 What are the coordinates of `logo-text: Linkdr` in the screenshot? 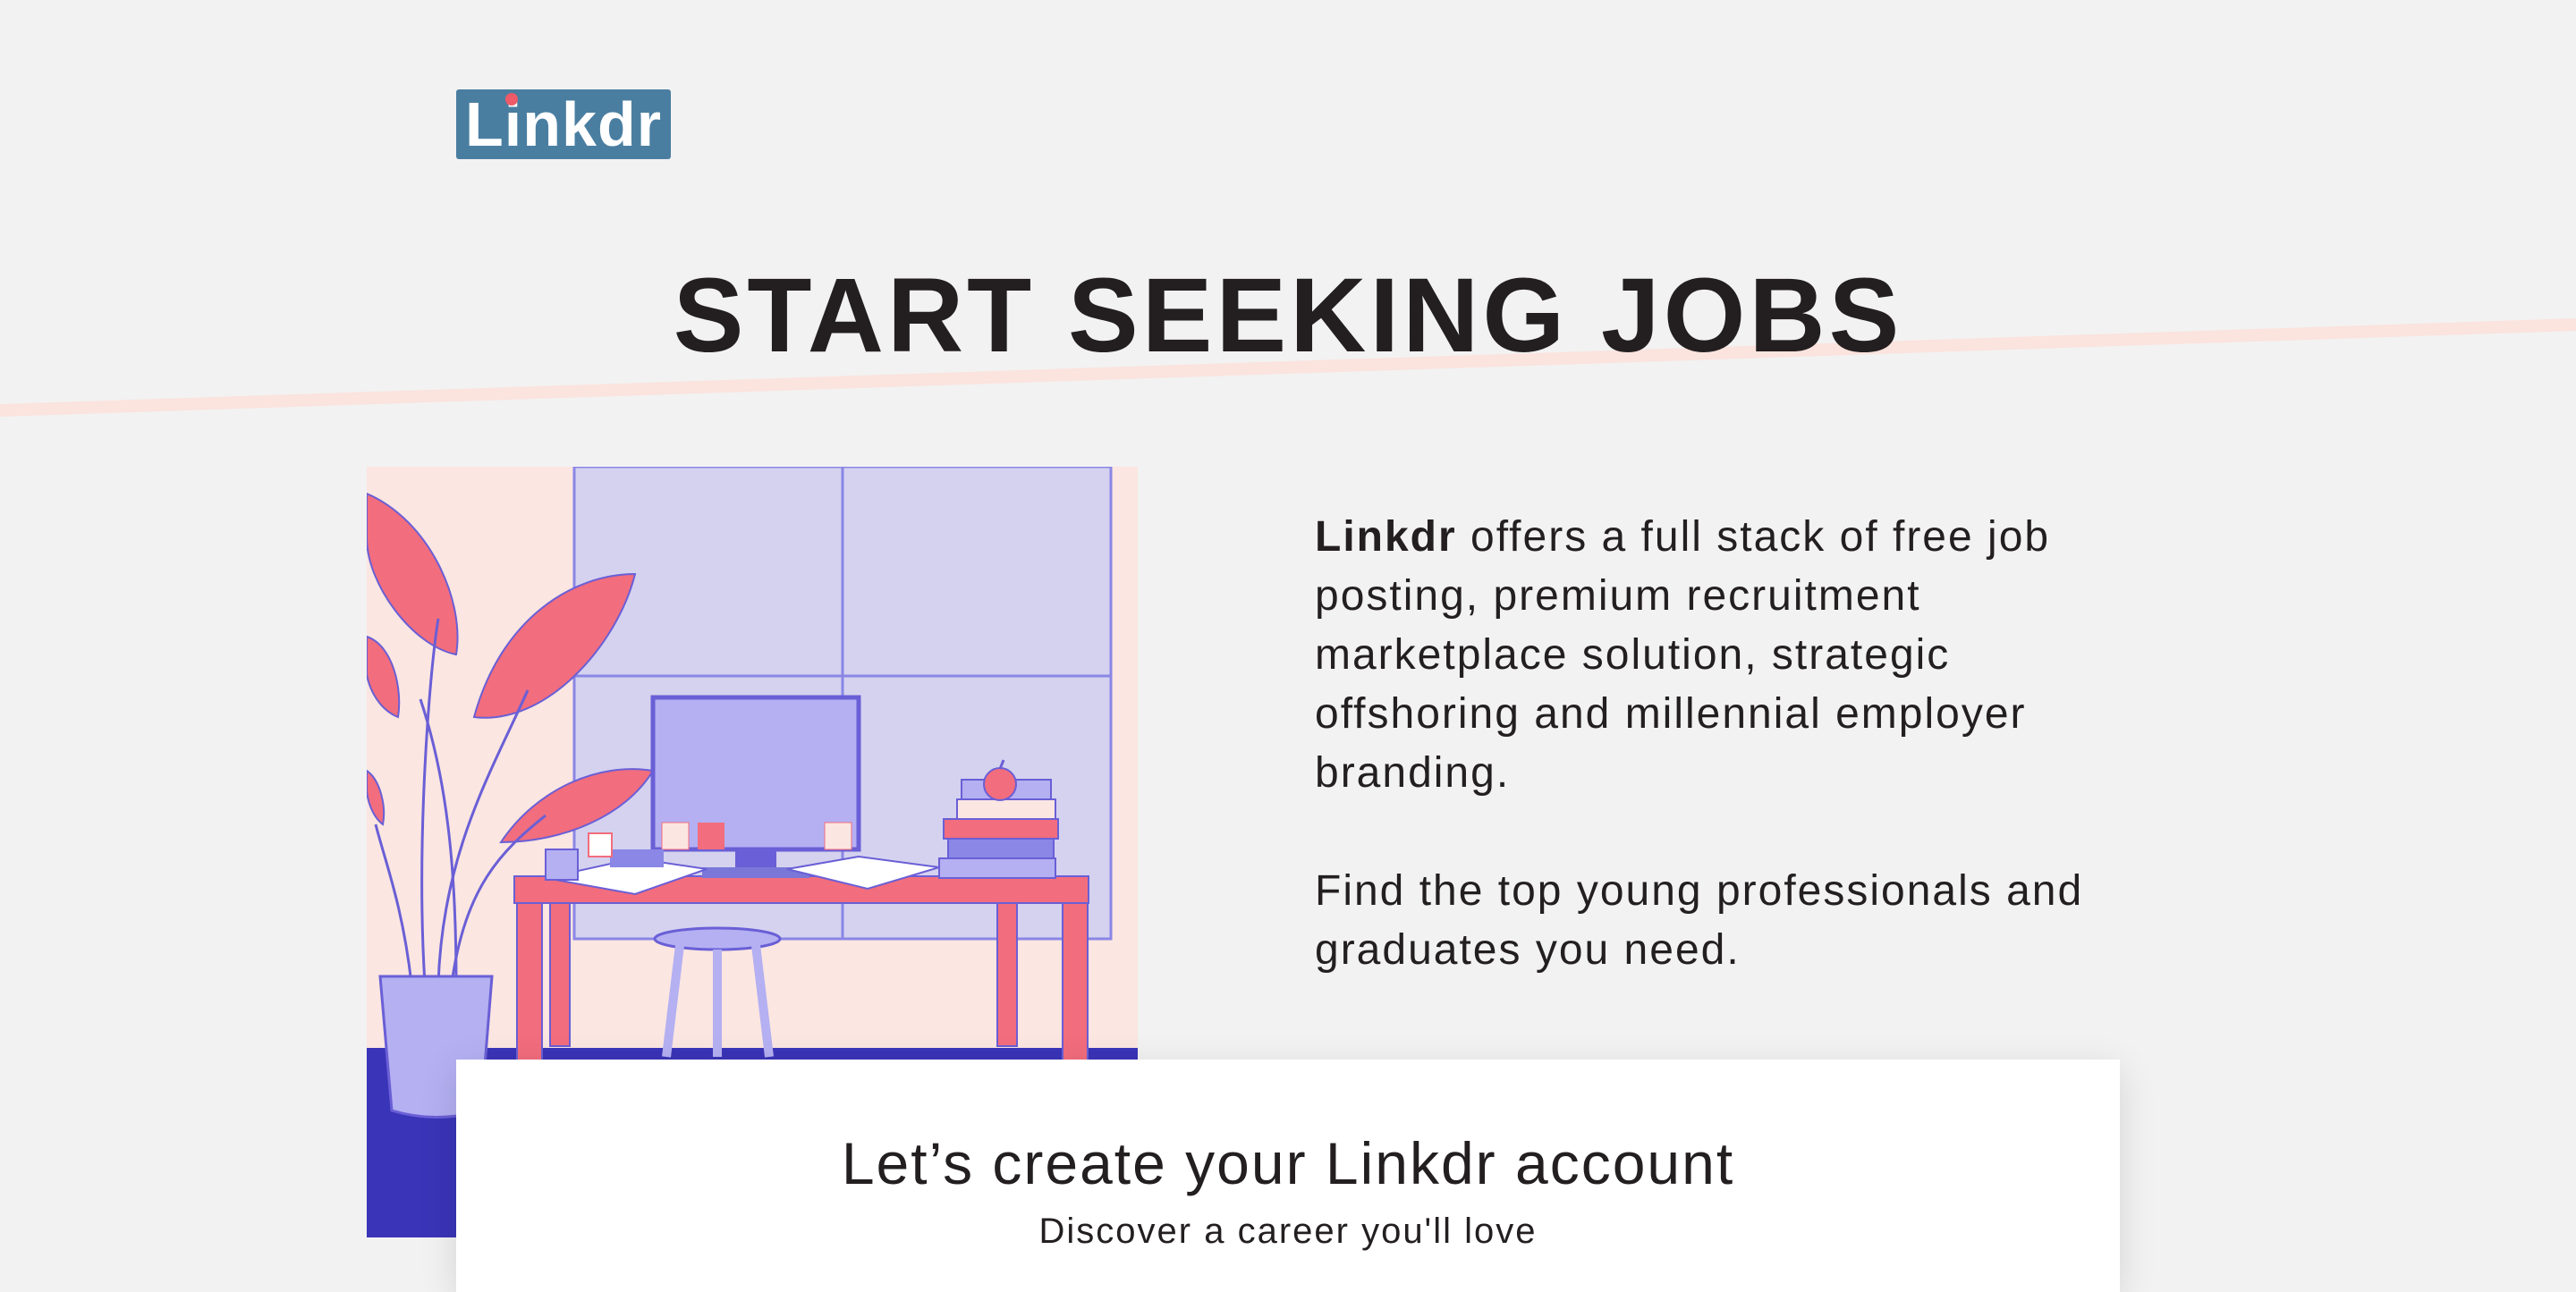 It's located at (563, 124).